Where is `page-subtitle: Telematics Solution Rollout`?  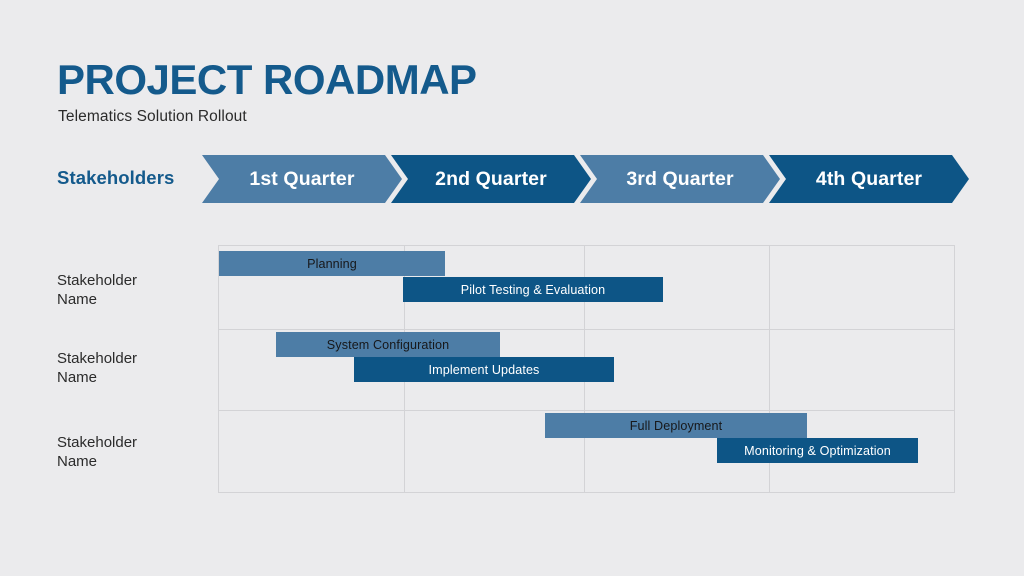
page-subtitle: Telematics Solution Rollout is located at coordinates (152, 116).